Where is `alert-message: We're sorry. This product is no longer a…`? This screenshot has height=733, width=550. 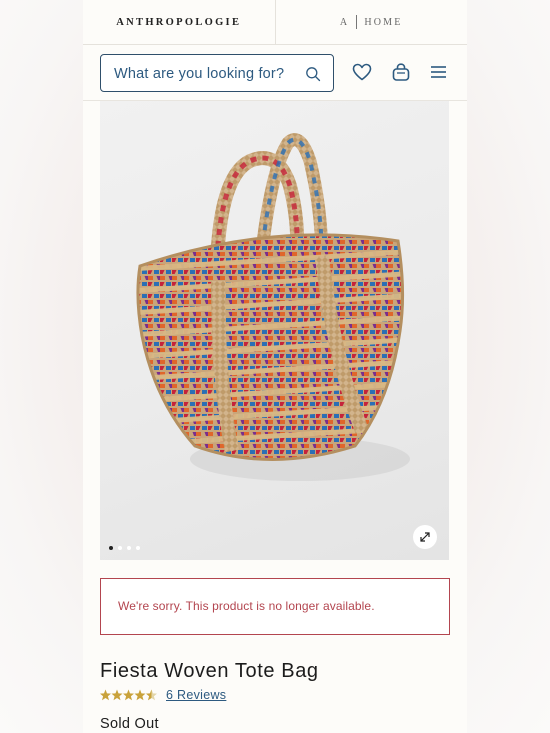
alert-message: We're sorry. This product is no longer a… is located at coordinates (246, 606).